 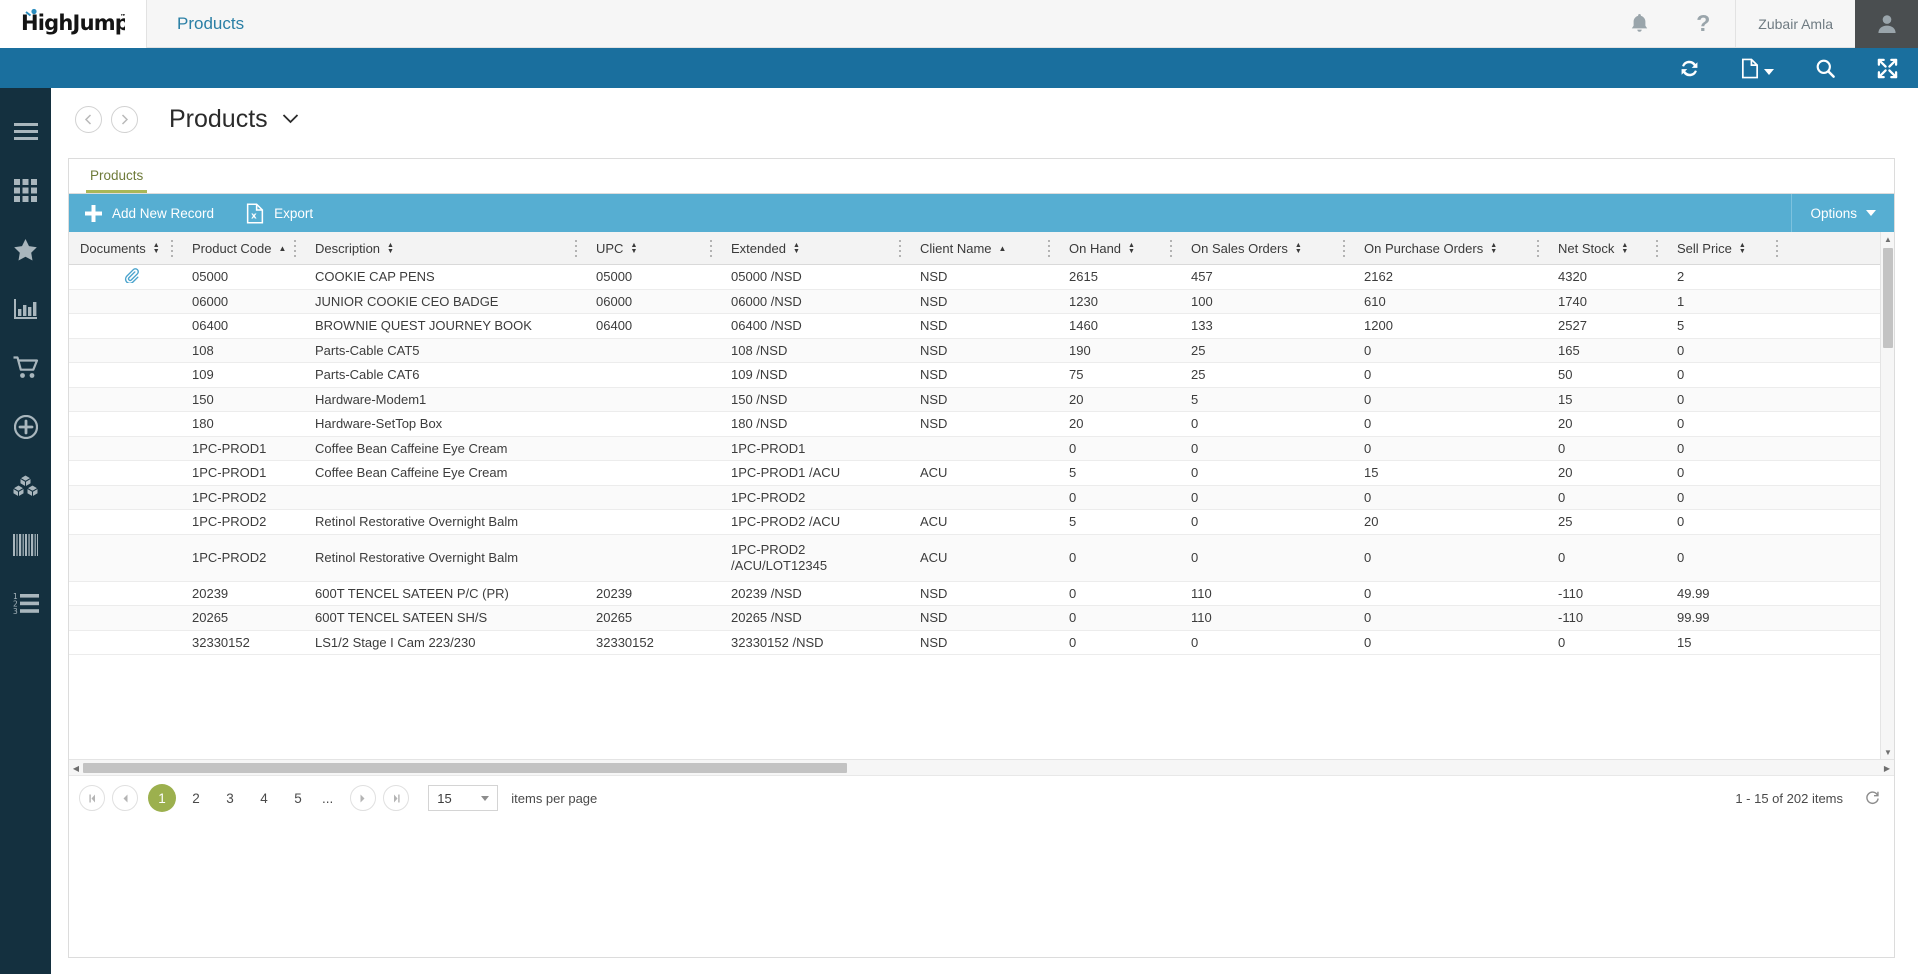 I want to click on app-title: Products, so click(x=210, y=24).